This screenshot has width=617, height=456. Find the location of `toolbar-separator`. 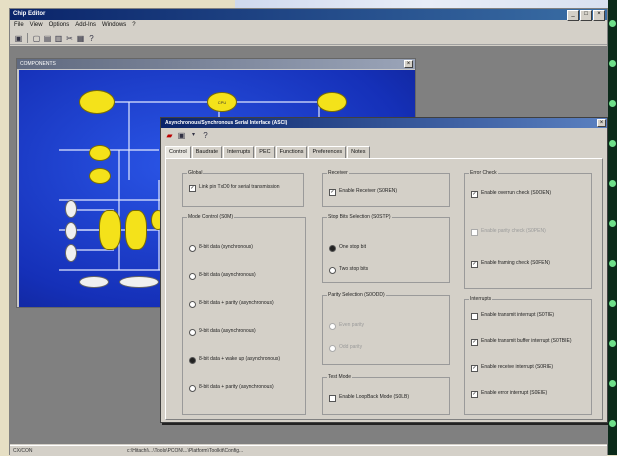

toolbar-separator is located at coordinates (27, 38).